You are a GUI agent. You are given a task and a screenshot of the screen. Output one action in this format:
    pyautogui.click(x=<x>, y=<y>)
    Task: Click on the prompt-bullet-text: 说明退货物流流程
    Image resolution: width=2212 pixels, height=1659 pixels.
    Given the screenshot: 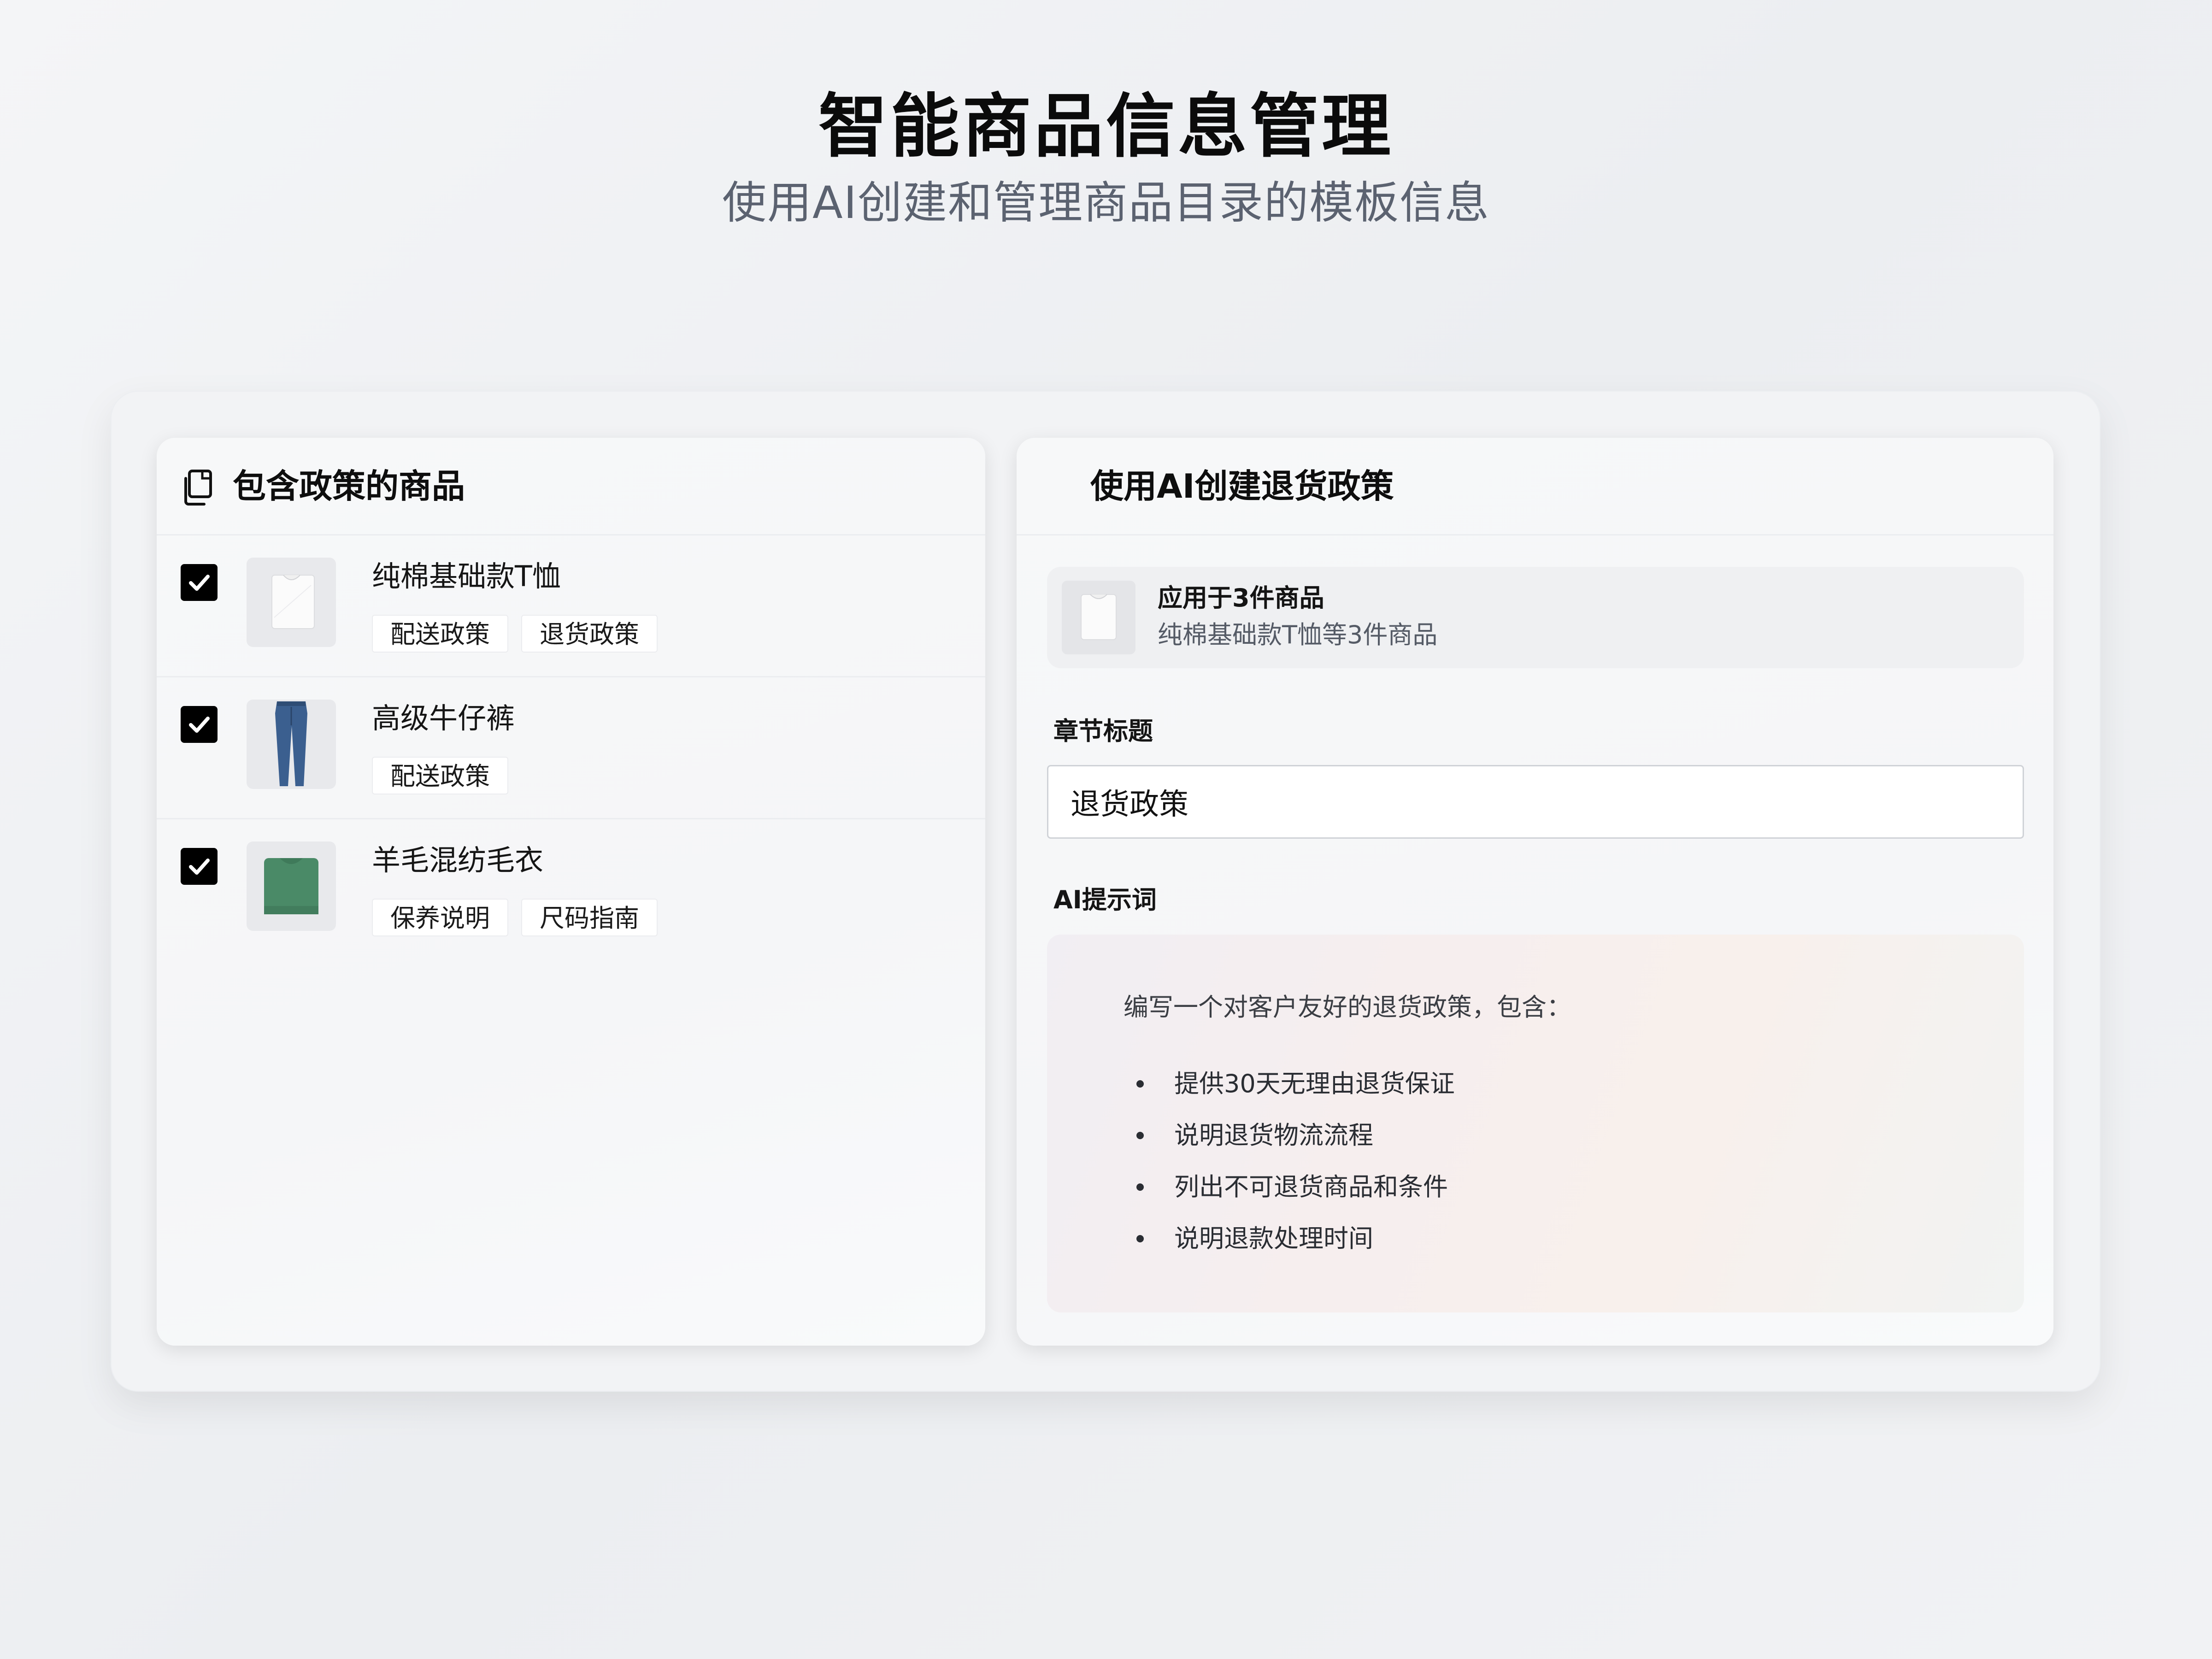 What is the action you would take?
    pyautogui.click(x=1273, y=1135)
    